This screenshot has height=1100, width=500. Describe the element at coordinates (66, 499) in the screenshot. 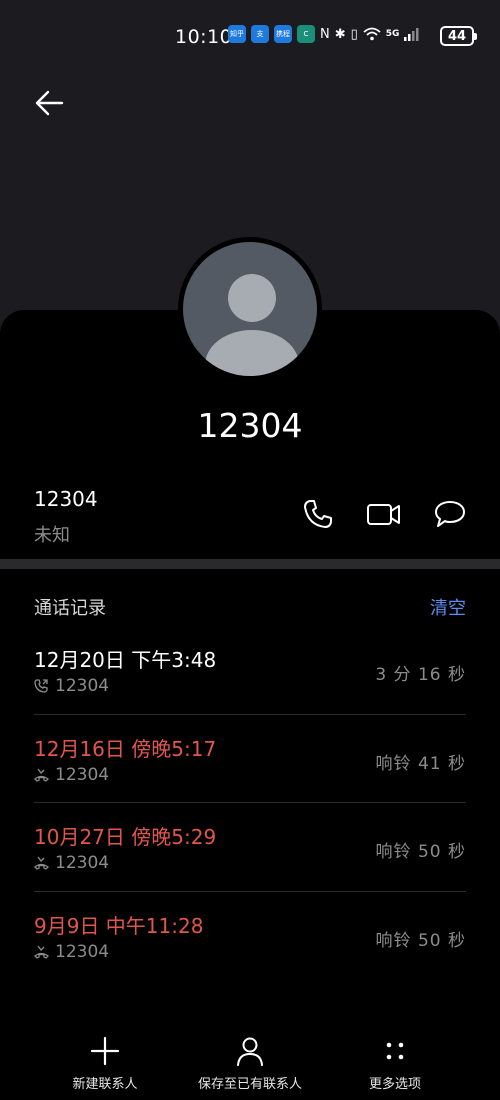

I see `phone-number: 12304` at that location.